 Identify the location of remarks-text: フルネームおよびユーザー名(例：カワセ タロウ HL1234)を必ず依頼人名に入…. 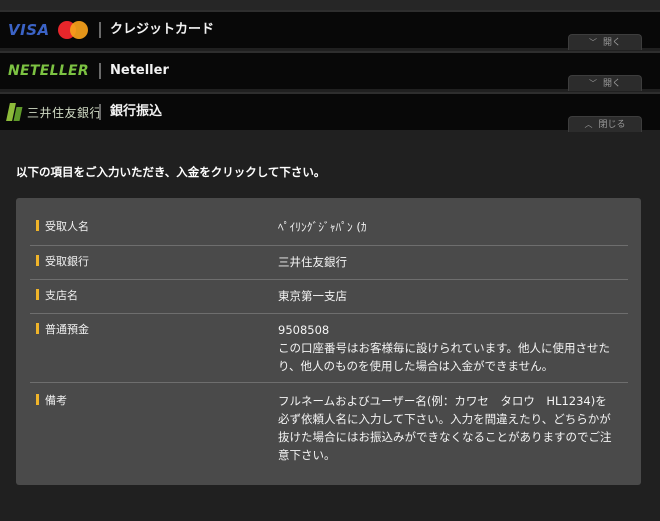
(445, 428).